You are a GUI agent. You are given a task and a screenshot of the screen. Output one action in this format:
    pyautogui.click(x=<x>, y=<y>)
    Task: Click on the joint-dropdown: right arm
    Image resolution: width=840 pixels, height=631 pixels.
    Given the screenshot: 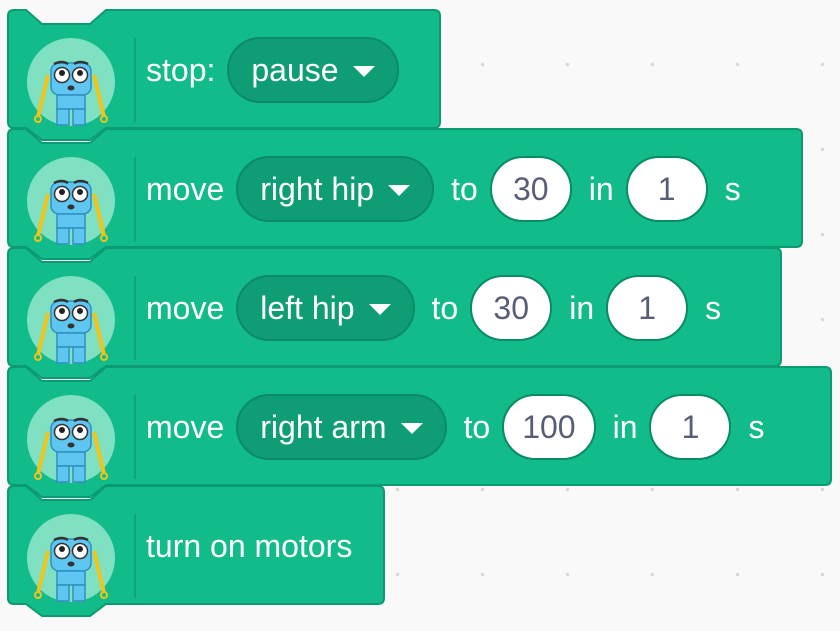 What is the action you would take?
    pyautogui.click(x=341, y=427)
    